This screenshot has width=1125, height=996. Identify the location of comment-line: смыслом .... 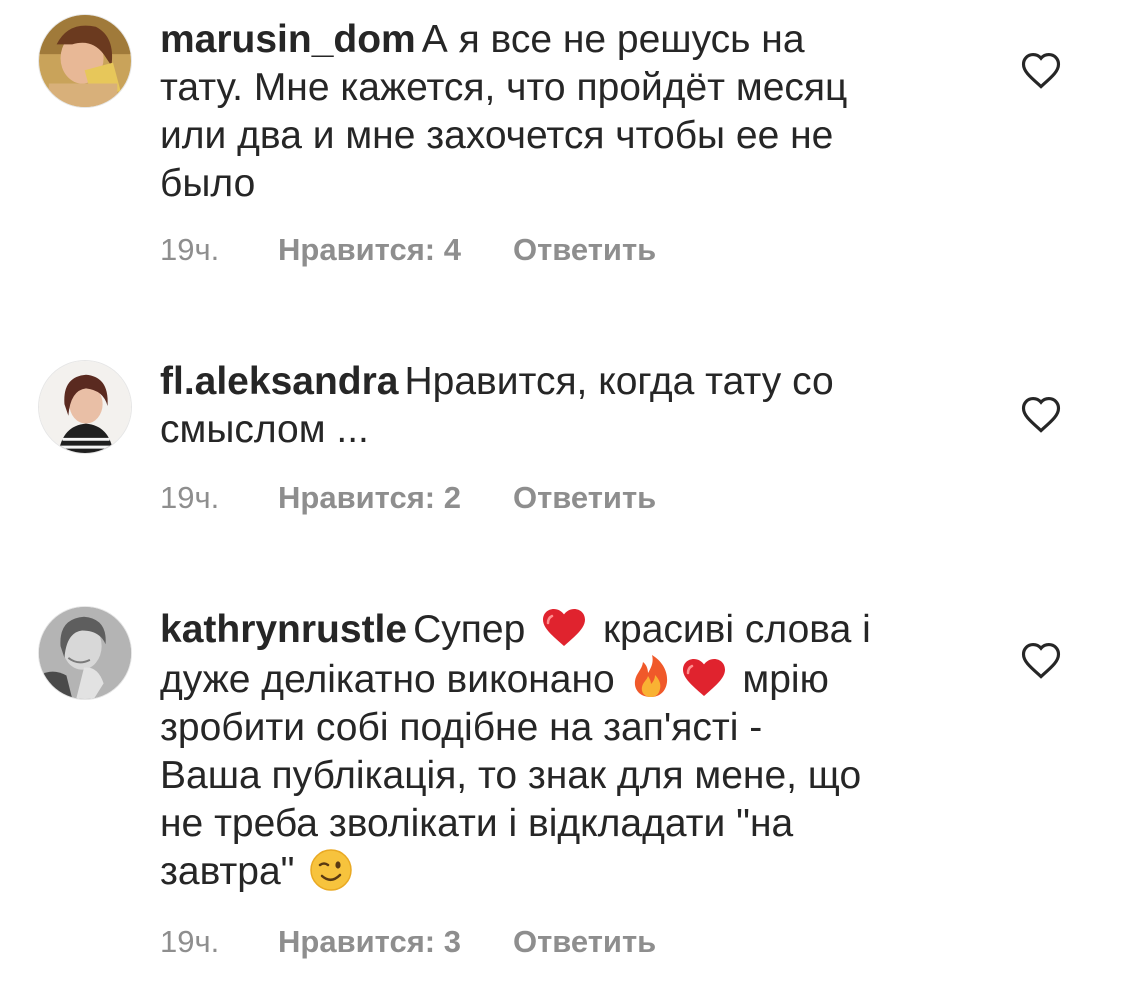
(264, 429).